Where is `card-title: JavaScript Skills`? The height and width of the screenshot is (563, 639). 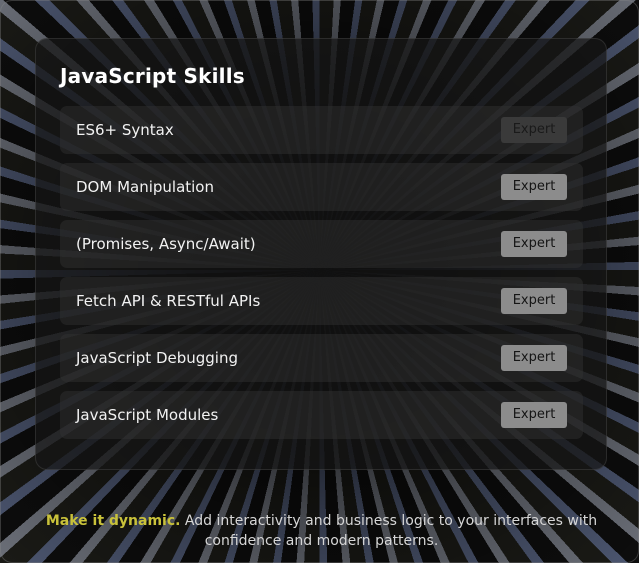 card-title: JavaScript Skills is located at coordinates (152, 76).